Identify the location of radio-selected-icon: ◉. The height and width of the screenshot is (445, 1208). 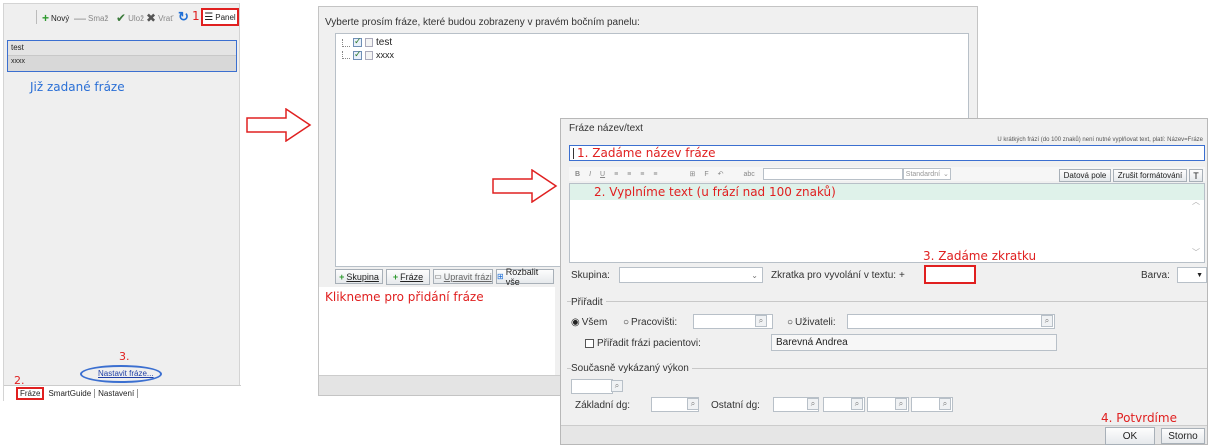
(575, 322).